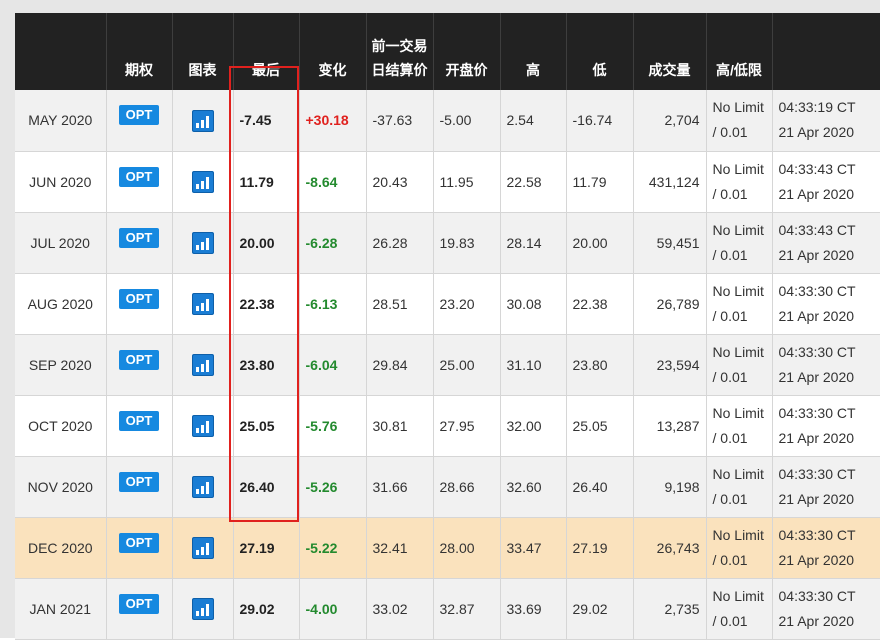 The width and height of the screenshot is (880, 640). I want to click on open-value: 32.87, so click(467, 609).